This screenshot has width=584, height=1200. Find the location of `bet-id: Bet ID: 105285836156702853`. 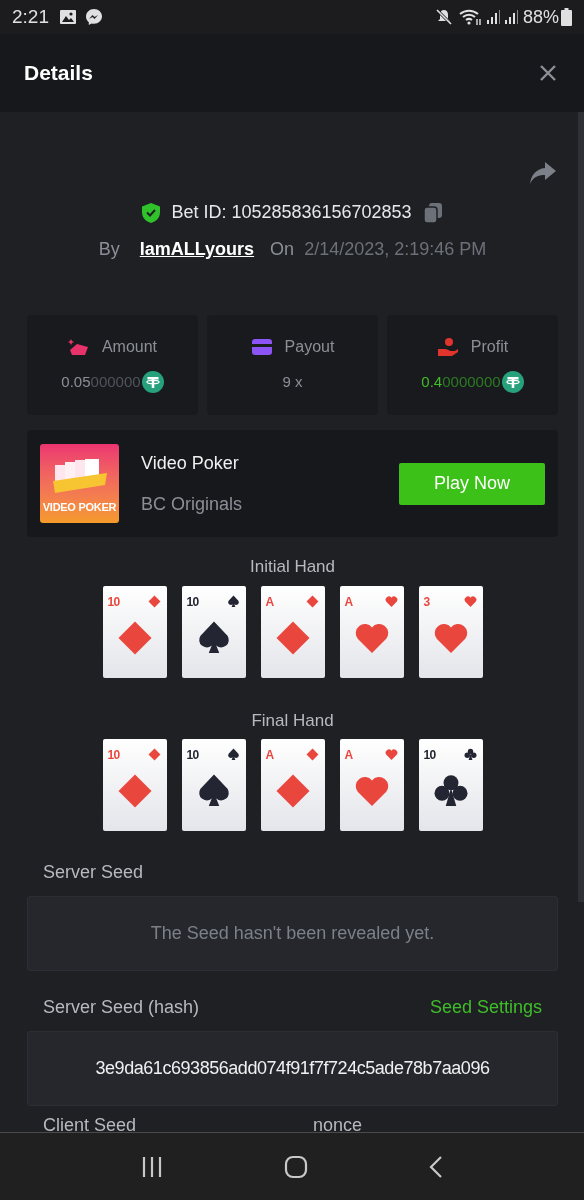

bet-id: Bet ID: 105285836156702853 is located at coordinates (291, 212).